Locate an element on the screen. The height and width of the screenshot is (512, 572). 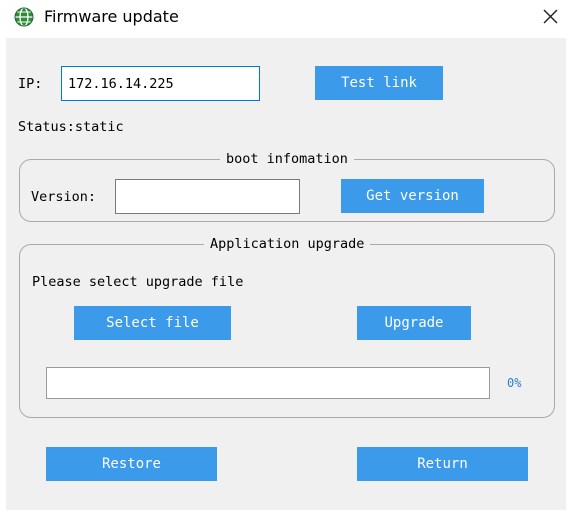
close-button is located at coordinates (550, 17).